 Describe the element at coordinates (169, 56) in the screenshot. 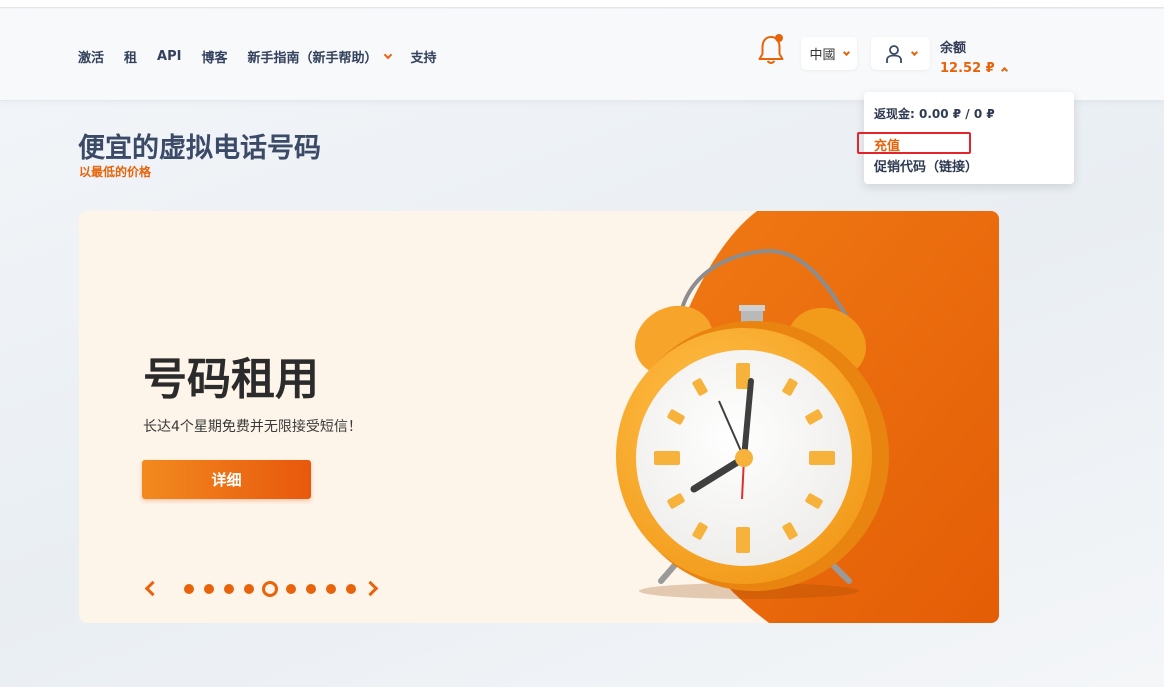

I see `nav-api: API` at that location.